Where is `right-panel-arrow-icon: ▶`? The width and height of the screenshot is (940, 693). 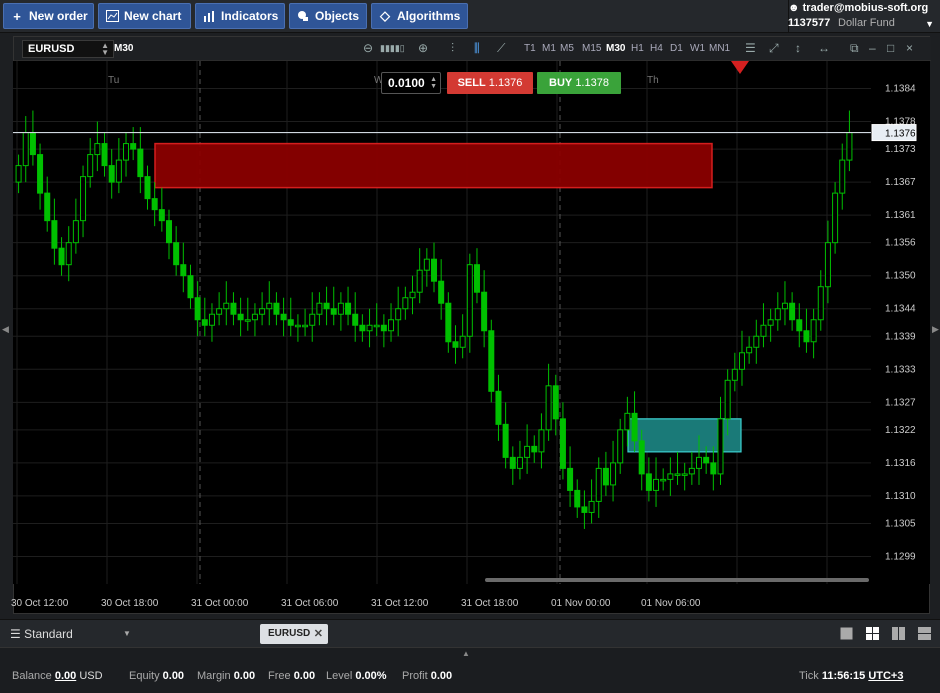 right-panel-arrow-icon: ▶ is located at coordinates (935, 329).